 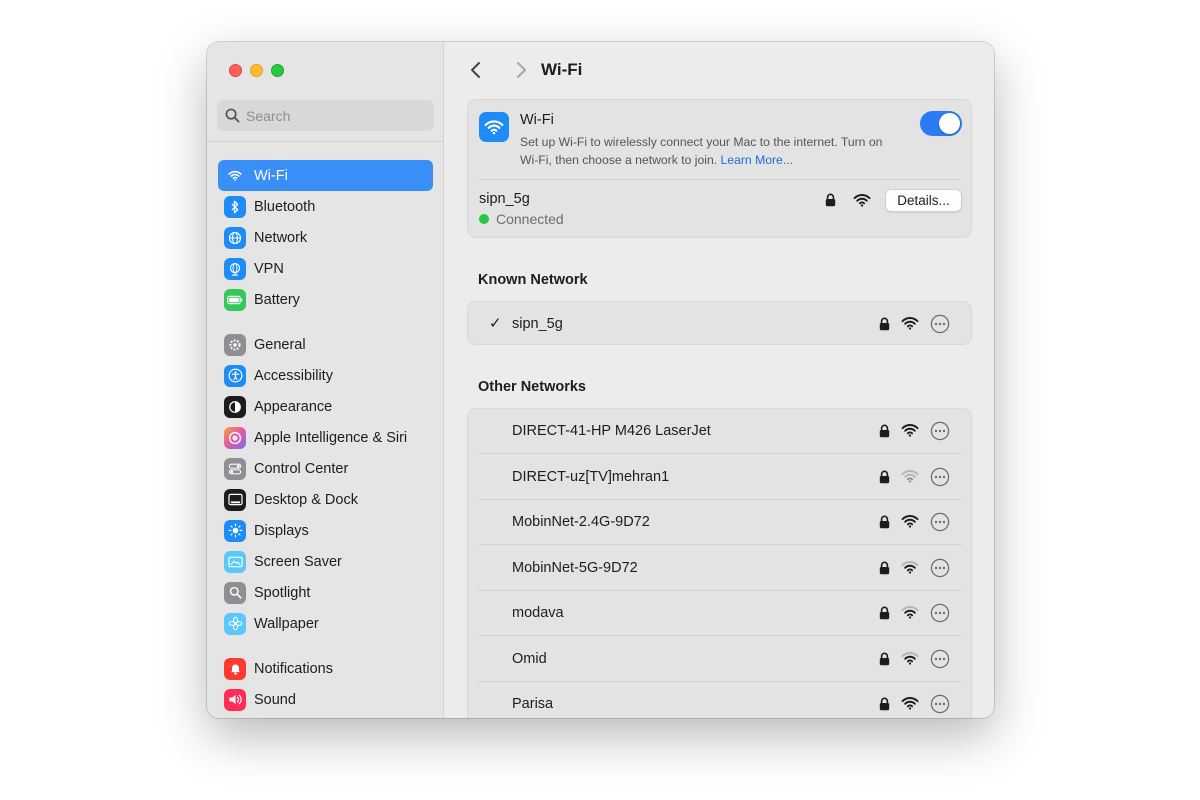 I want to click on speaker-icon, so click(x=235, y=699).